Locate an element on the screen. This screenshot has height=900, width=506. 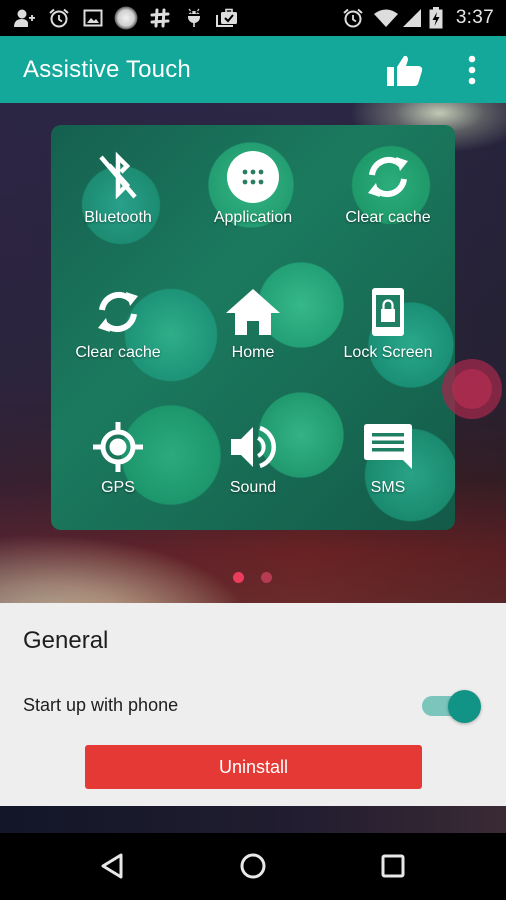
navigation-bar is located at coordinates (253, 866).